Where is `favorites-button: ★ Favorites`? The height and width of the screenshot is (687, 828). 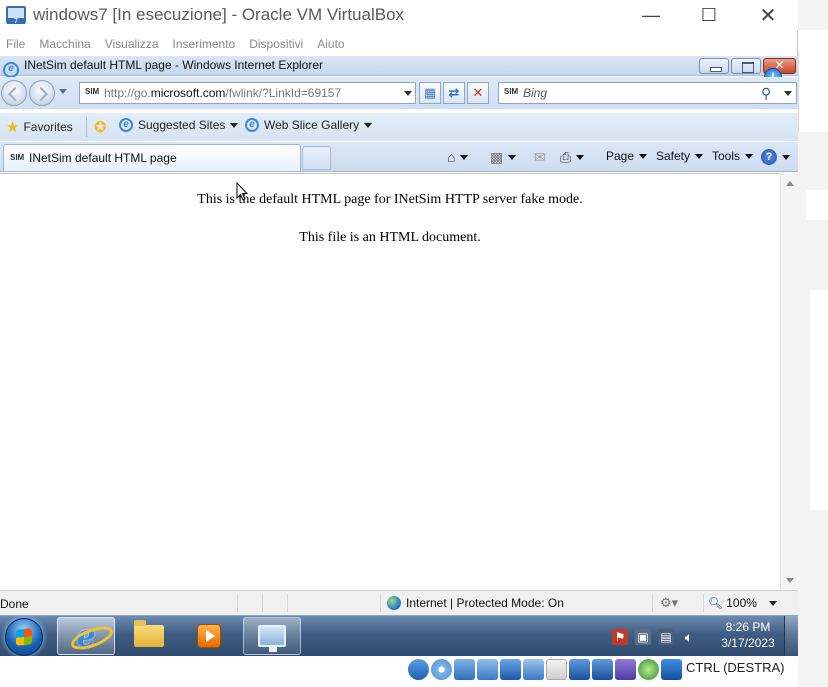
favorites-button: ★ Favorites is located at coordinates (39, 127).